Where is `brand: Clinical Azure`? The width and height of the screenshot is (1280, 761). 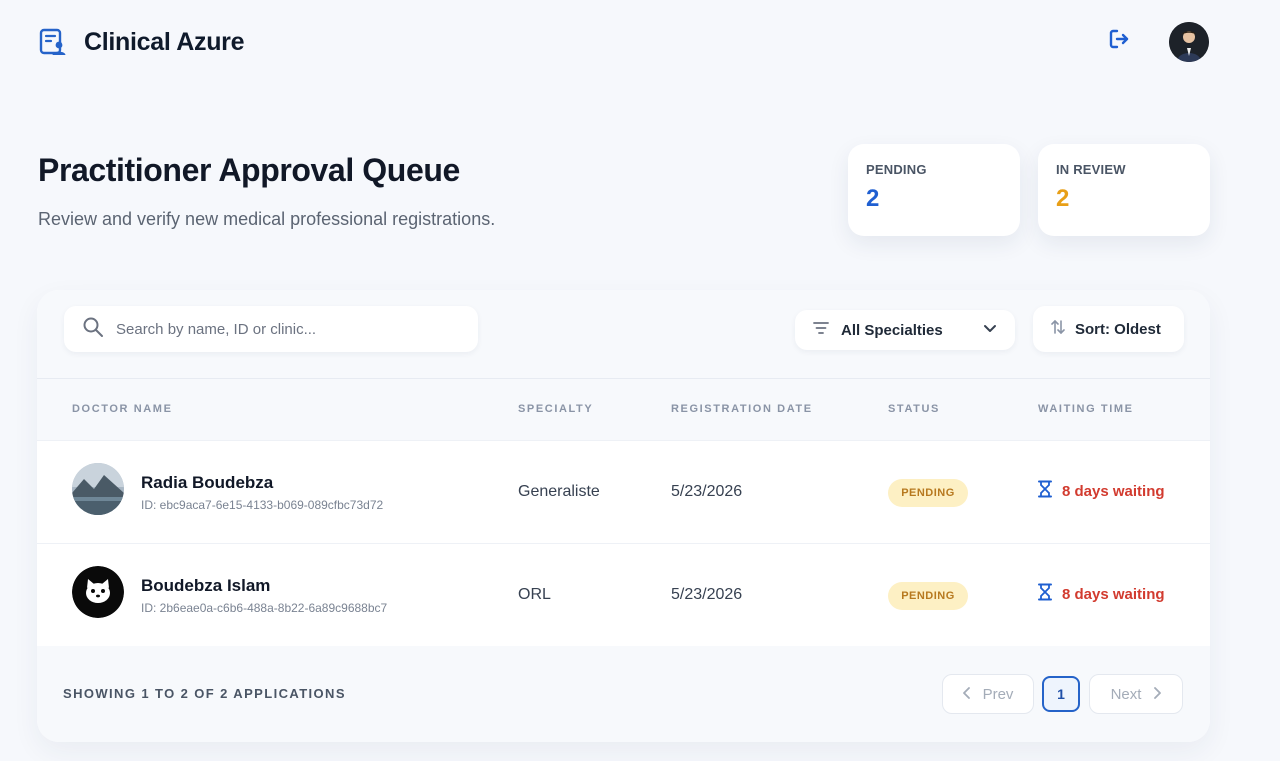
brand: Clinical Azure is located at coordinates (141, 42).